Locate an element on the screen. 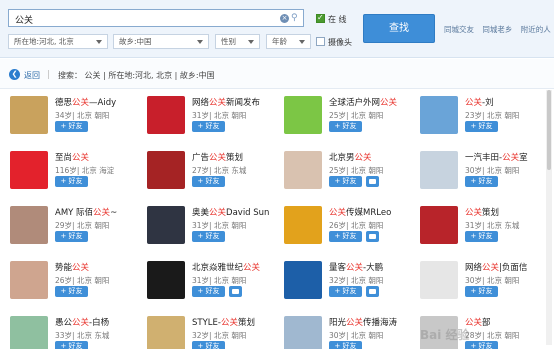 This screenshot has width=554, height=349. user-card: 北京男公关 25岁| 北京 朝阳 + 好友 is located at coordinates (342, 174).